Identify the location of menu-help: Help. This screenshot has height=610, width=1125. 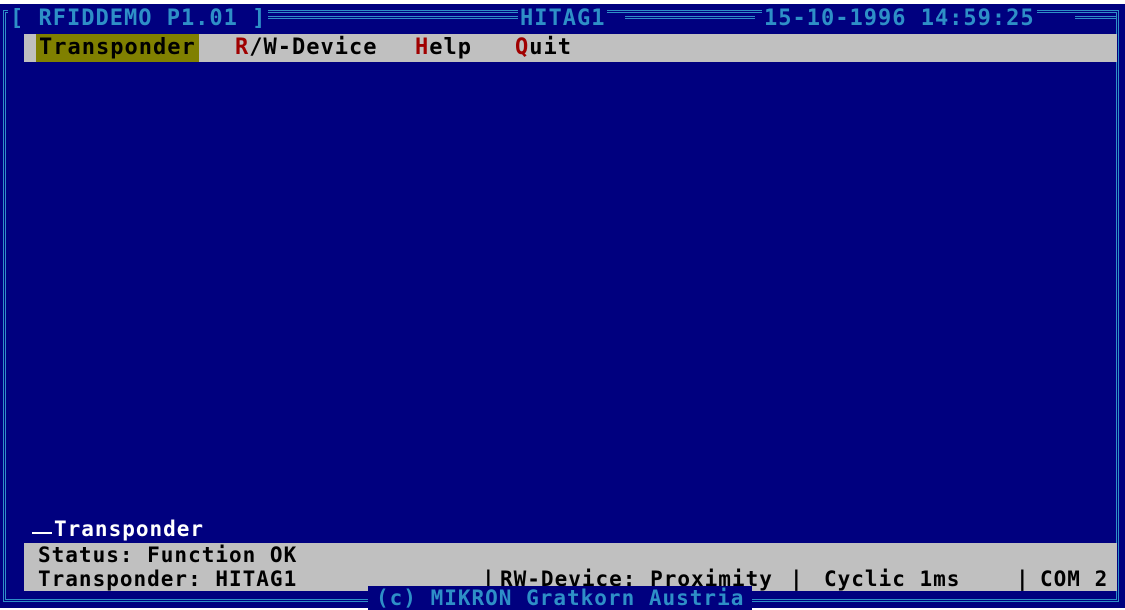
(443, 48).